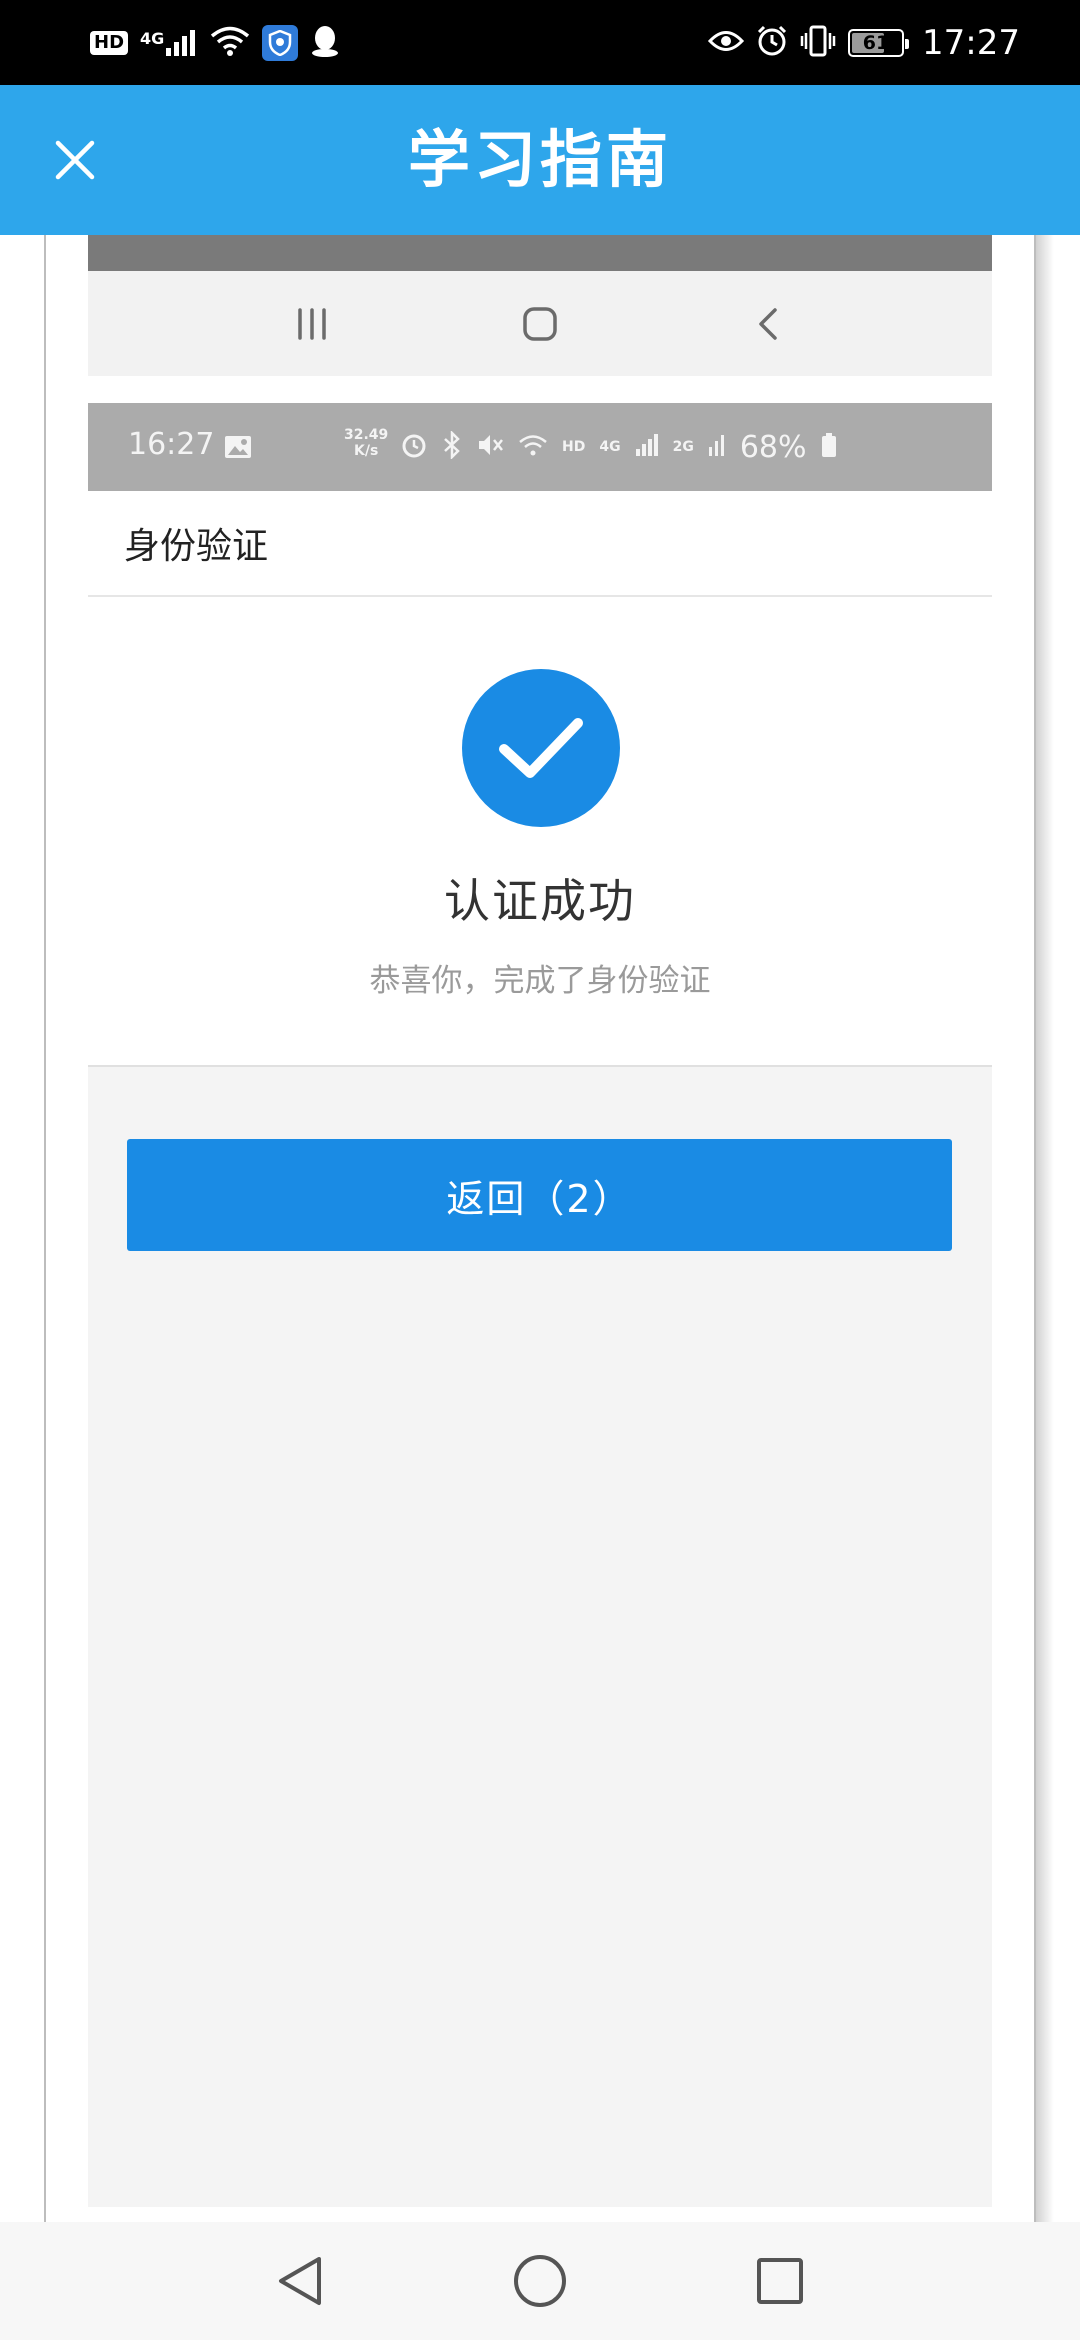 The width and height of the screenshot is (1080, 2340). I want to click on qq-icon, so click(325, 43).